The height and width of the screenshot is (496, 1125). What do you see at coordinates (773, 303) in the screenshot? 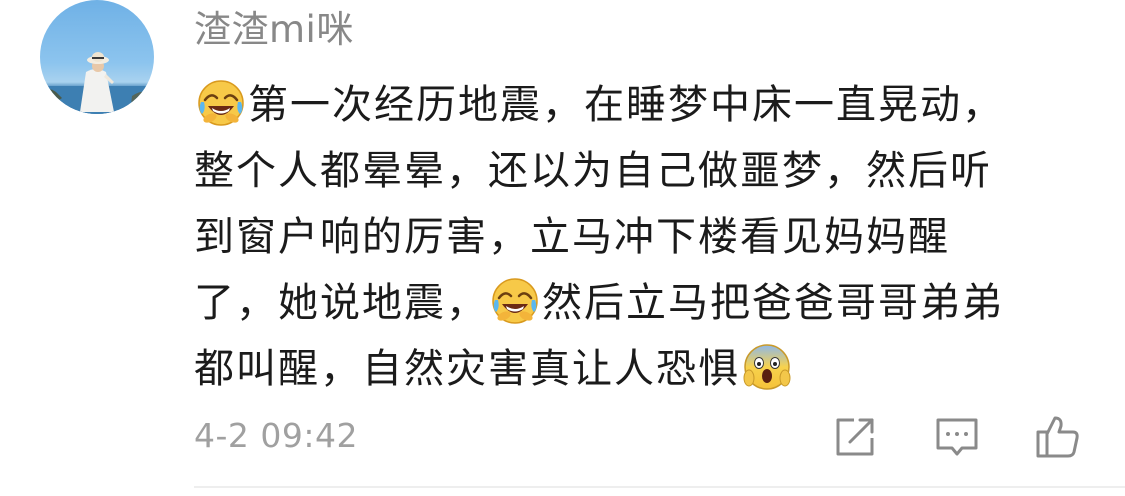
I see `comment-line-text: 然后立马把爸爸哥哥弟弟` at bounding box center [773, 303].